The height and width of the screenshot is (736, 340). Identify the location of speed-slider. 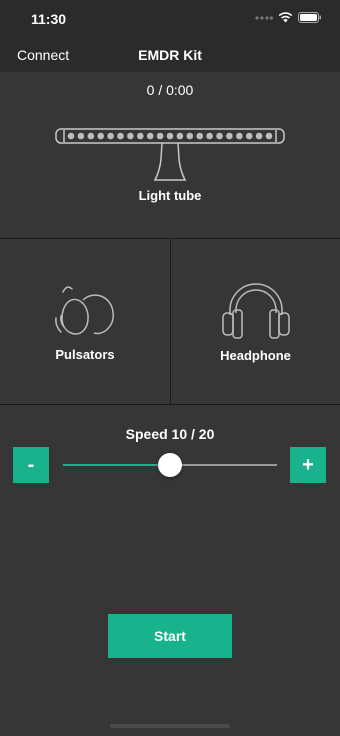
(170, 465).